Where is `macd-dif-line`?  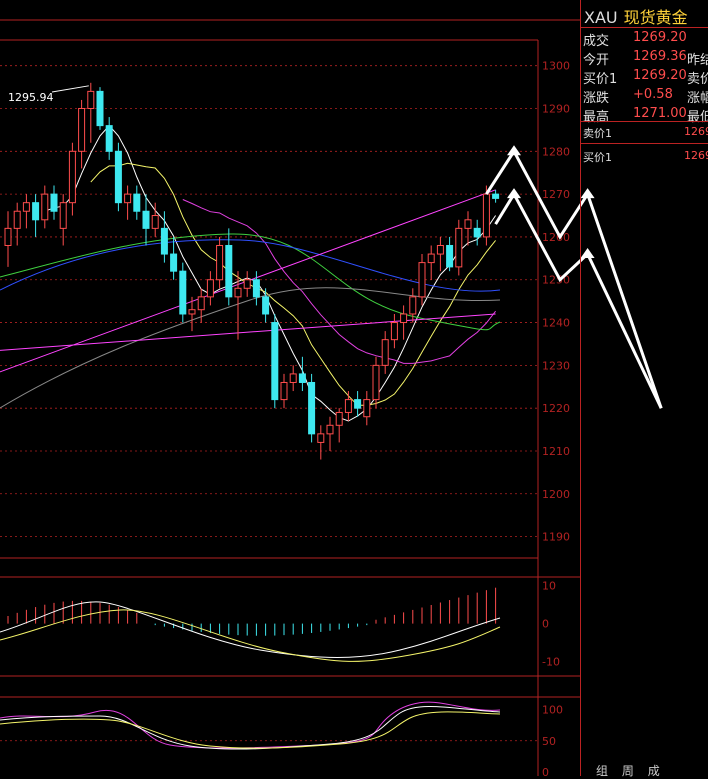 macd-dif-line is located at coordinates (250, 629).